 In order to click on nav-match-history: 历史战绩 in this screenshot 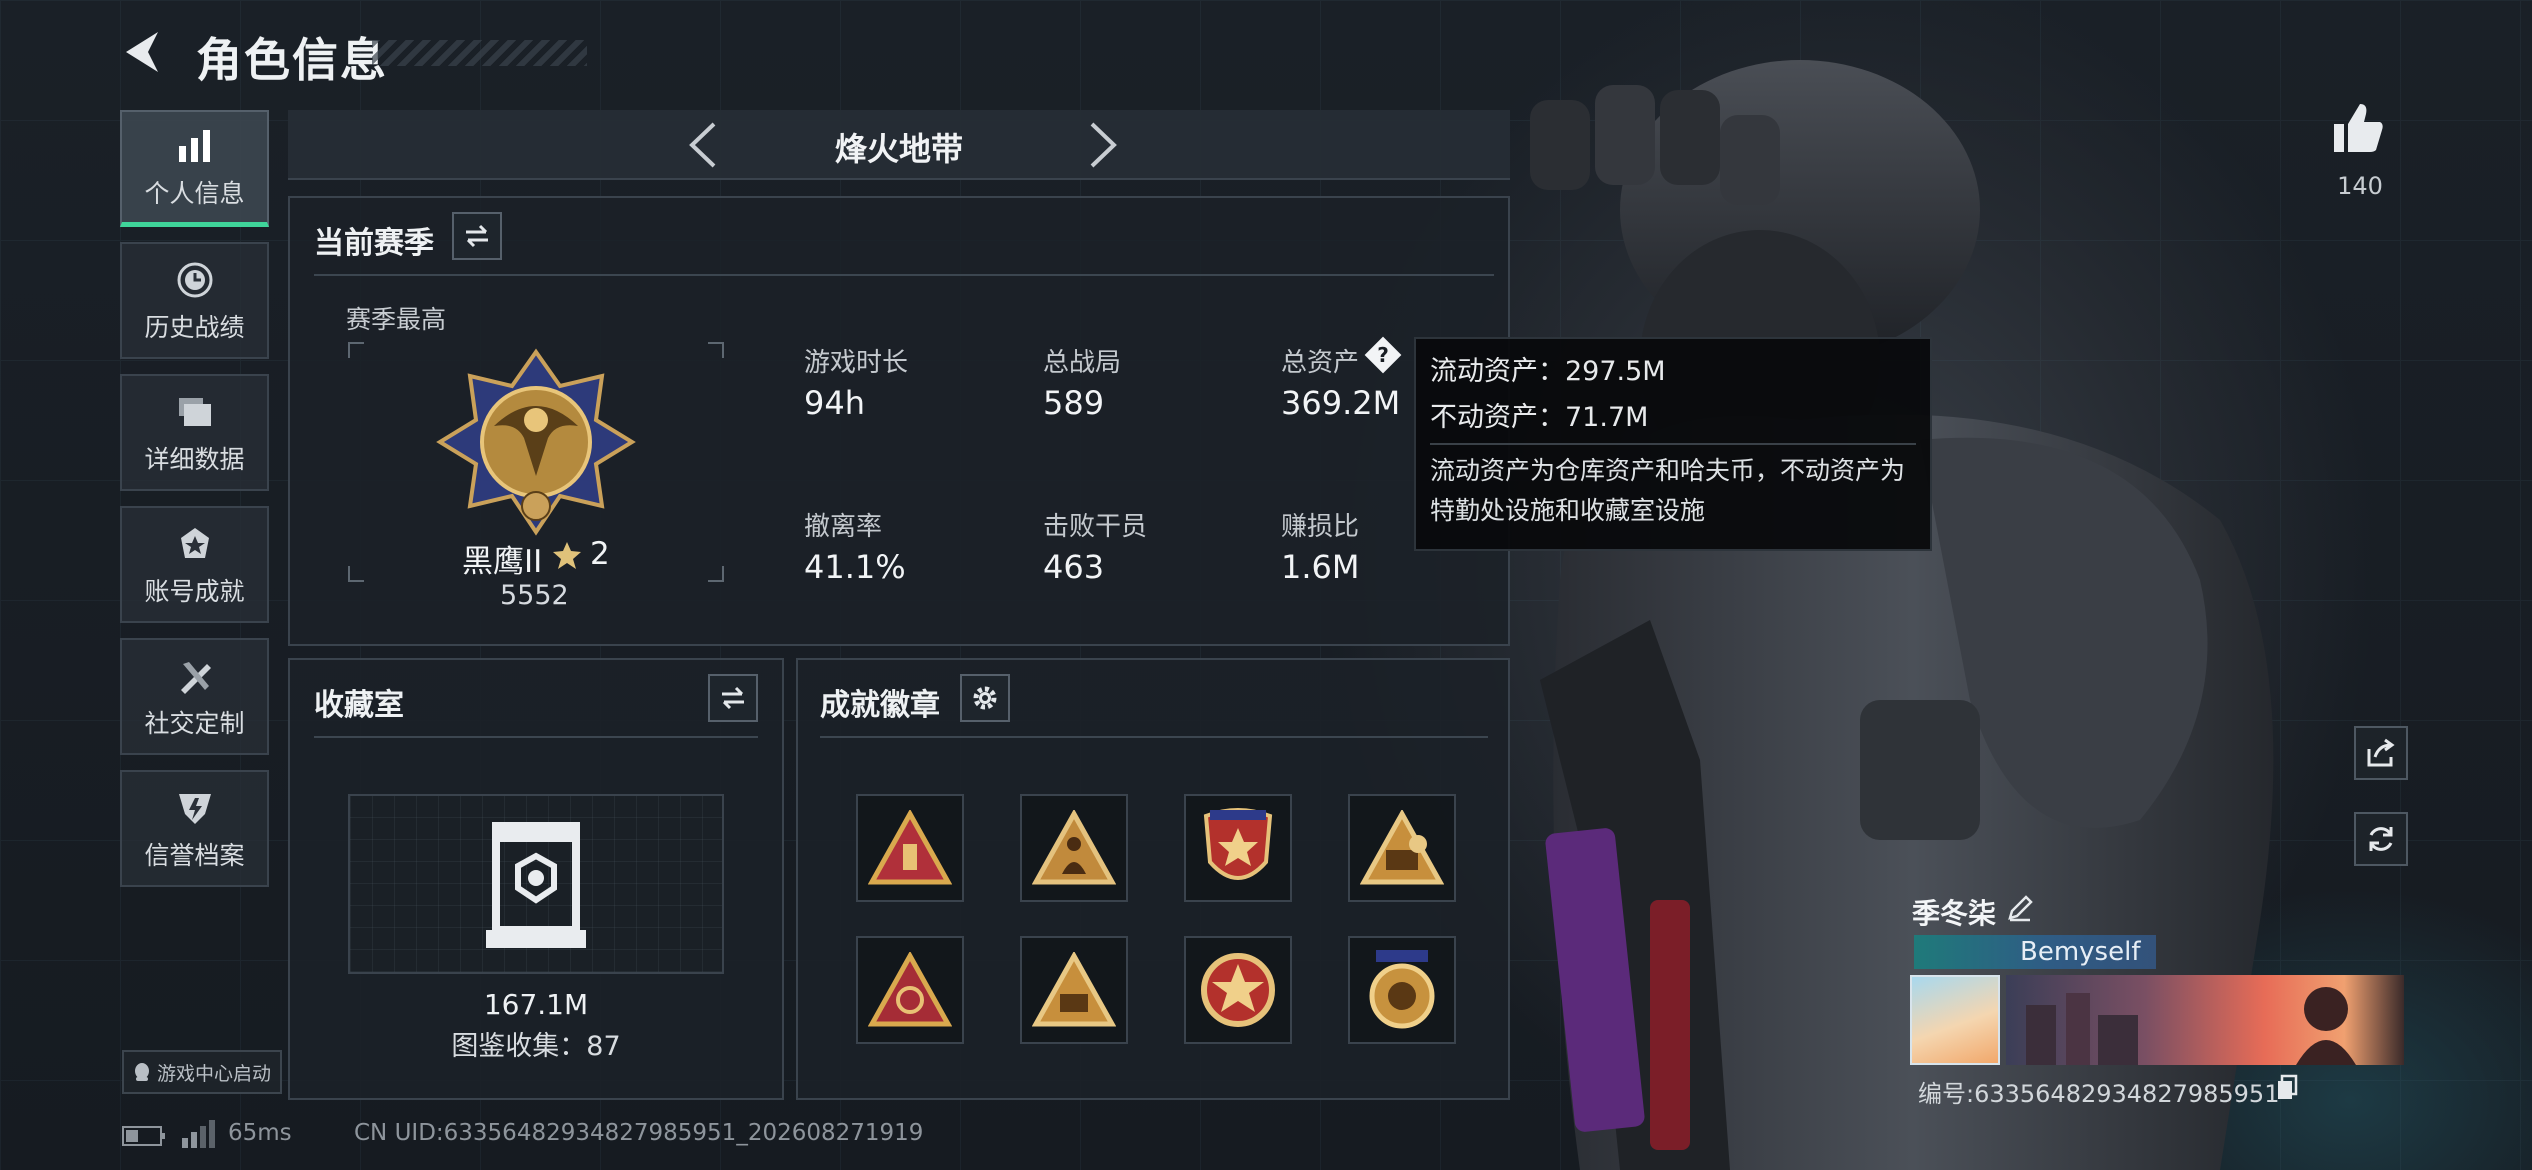, I will do `click(194, 300)`.